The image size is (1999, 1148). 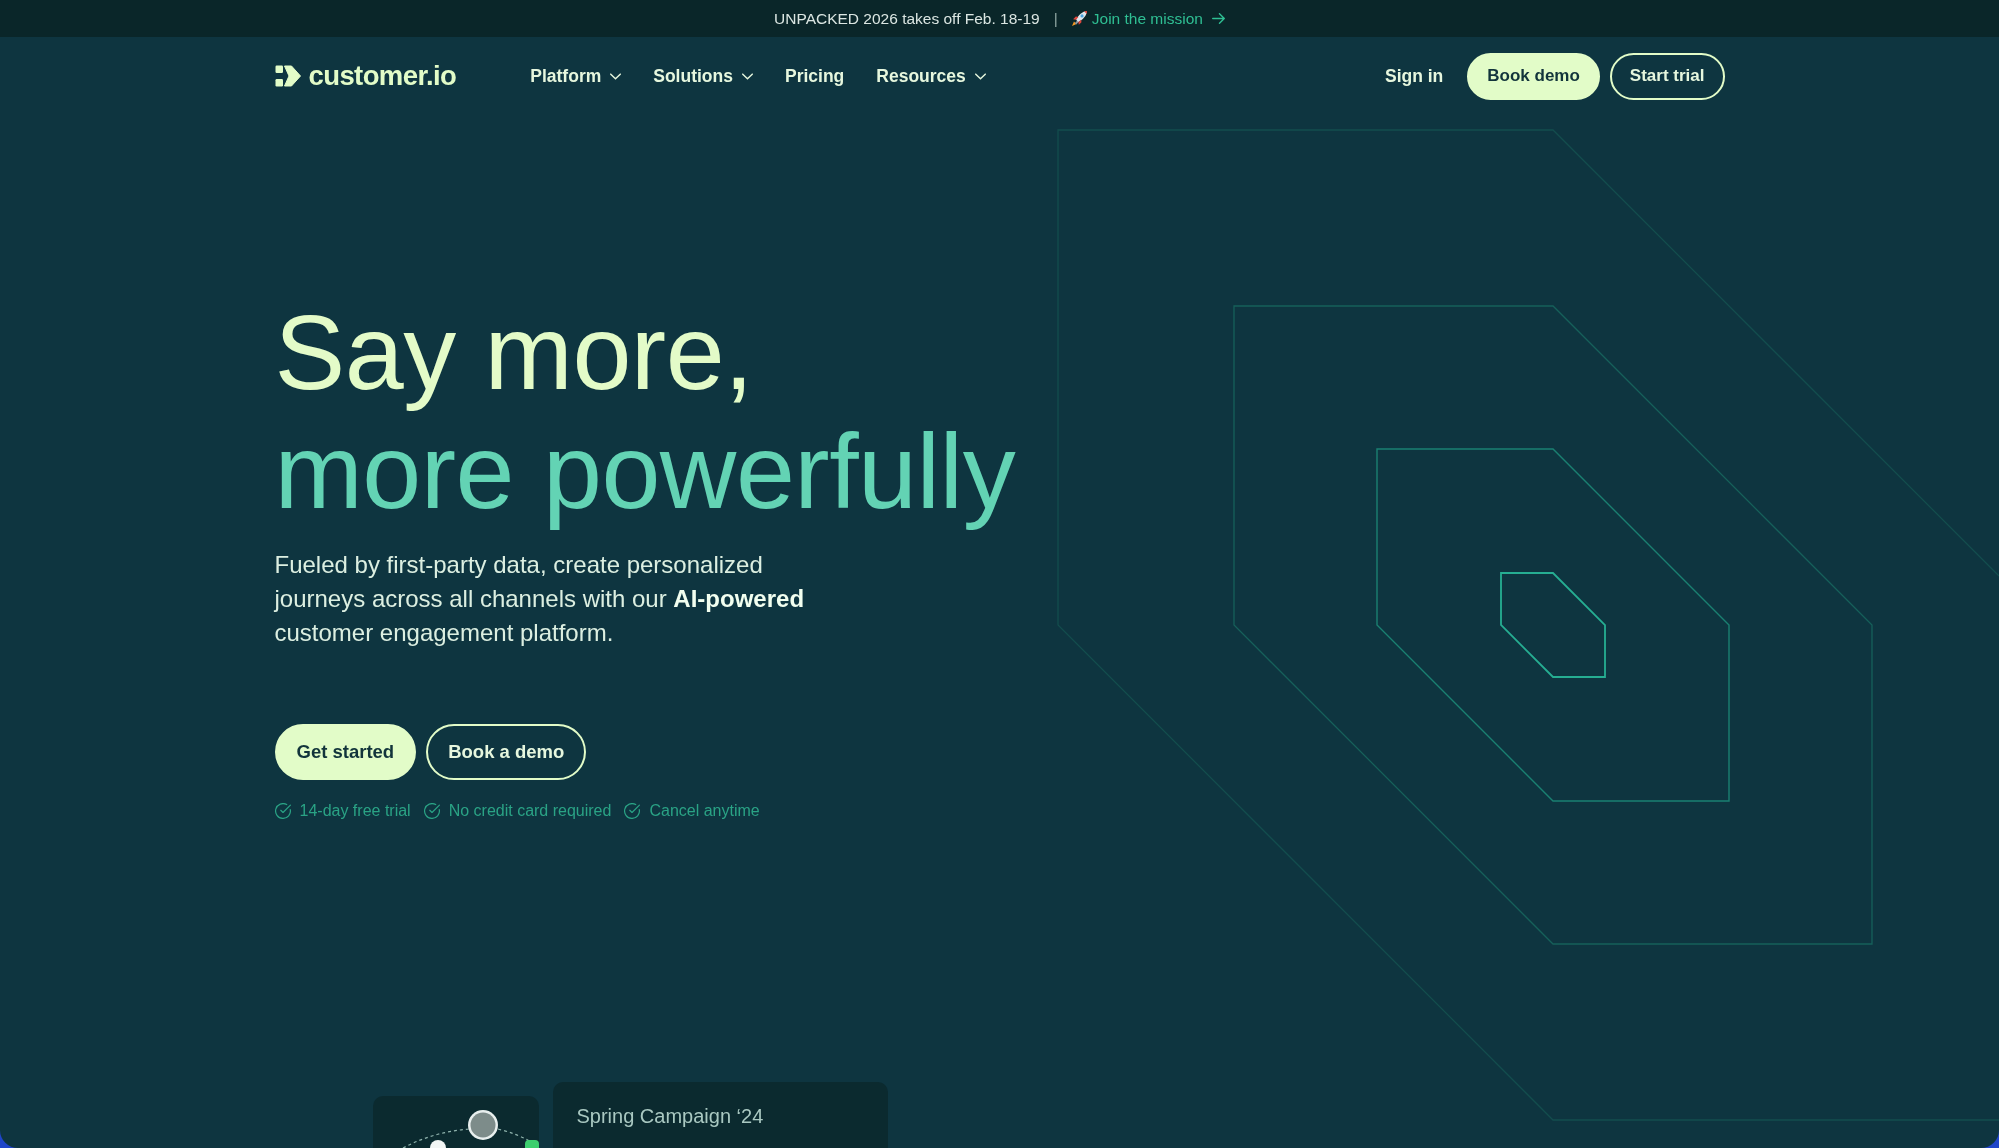 I want to click on logo-link: customer.io, so click(x=365, y=76).